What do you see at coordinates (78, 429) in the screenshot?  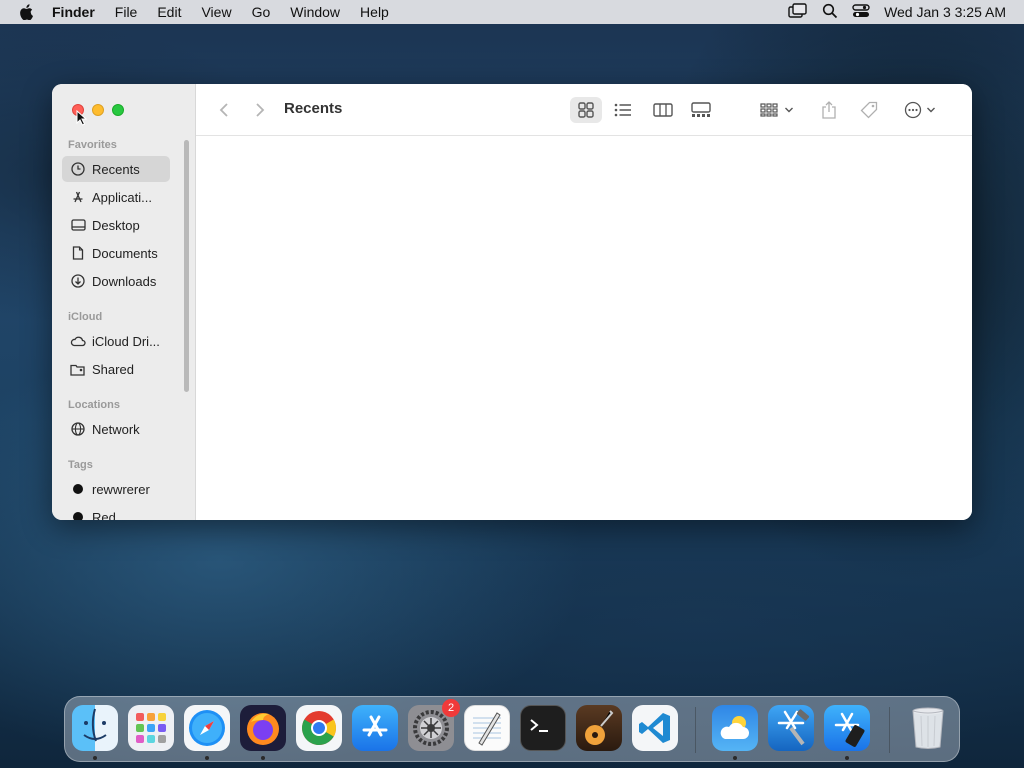 I see `globe-icon` at bounding box center [78, 429].